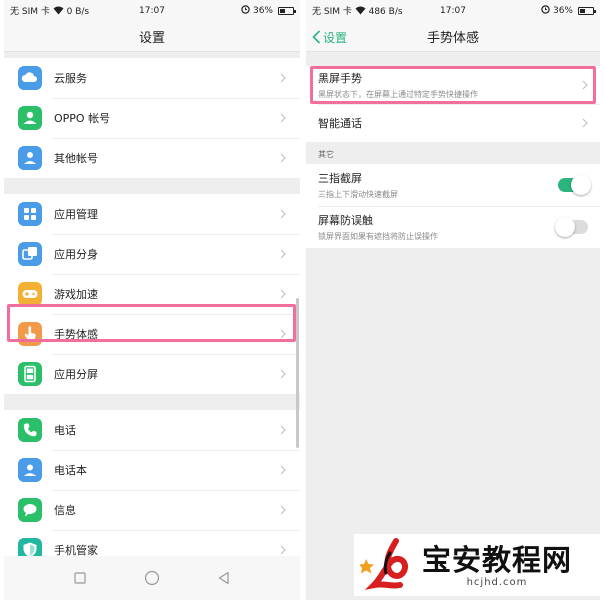  What do you see at coordinates (30, 214) in the screenshot?
I see `grid-icon` at bounding box center [30, 214].